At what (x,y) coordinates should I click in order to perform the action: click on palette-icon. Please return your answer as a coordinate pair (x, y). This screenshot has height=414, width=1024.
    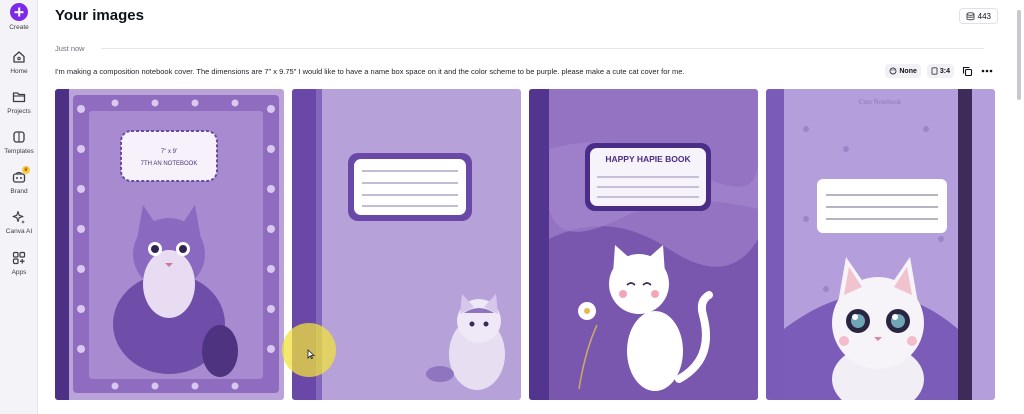
    Looking at the image, I should click on (893, 71).